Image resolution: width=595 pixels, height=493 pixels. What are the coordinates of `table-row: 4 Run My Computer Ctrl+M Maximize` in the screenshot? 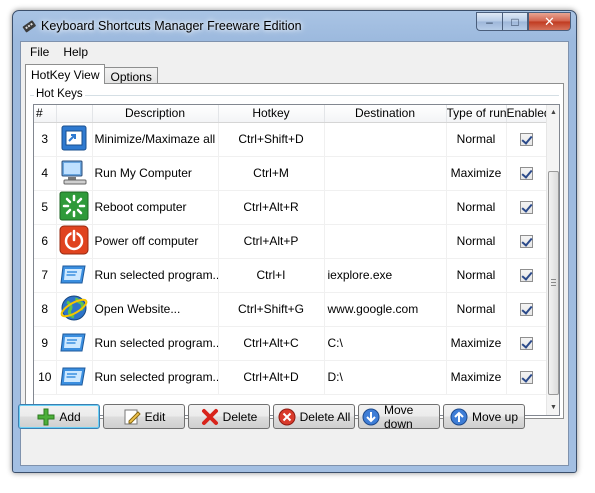 It's located at (291, 173).